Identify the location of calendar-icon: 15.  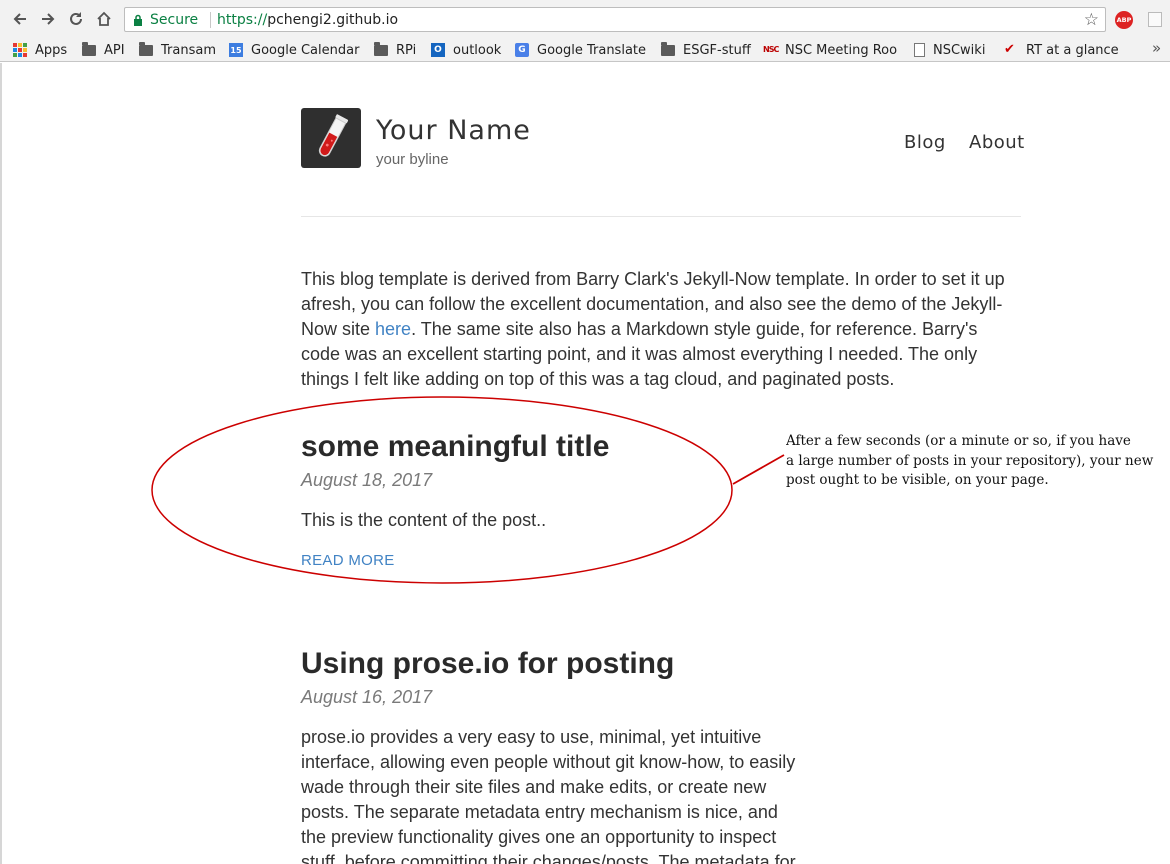
(236, 50).